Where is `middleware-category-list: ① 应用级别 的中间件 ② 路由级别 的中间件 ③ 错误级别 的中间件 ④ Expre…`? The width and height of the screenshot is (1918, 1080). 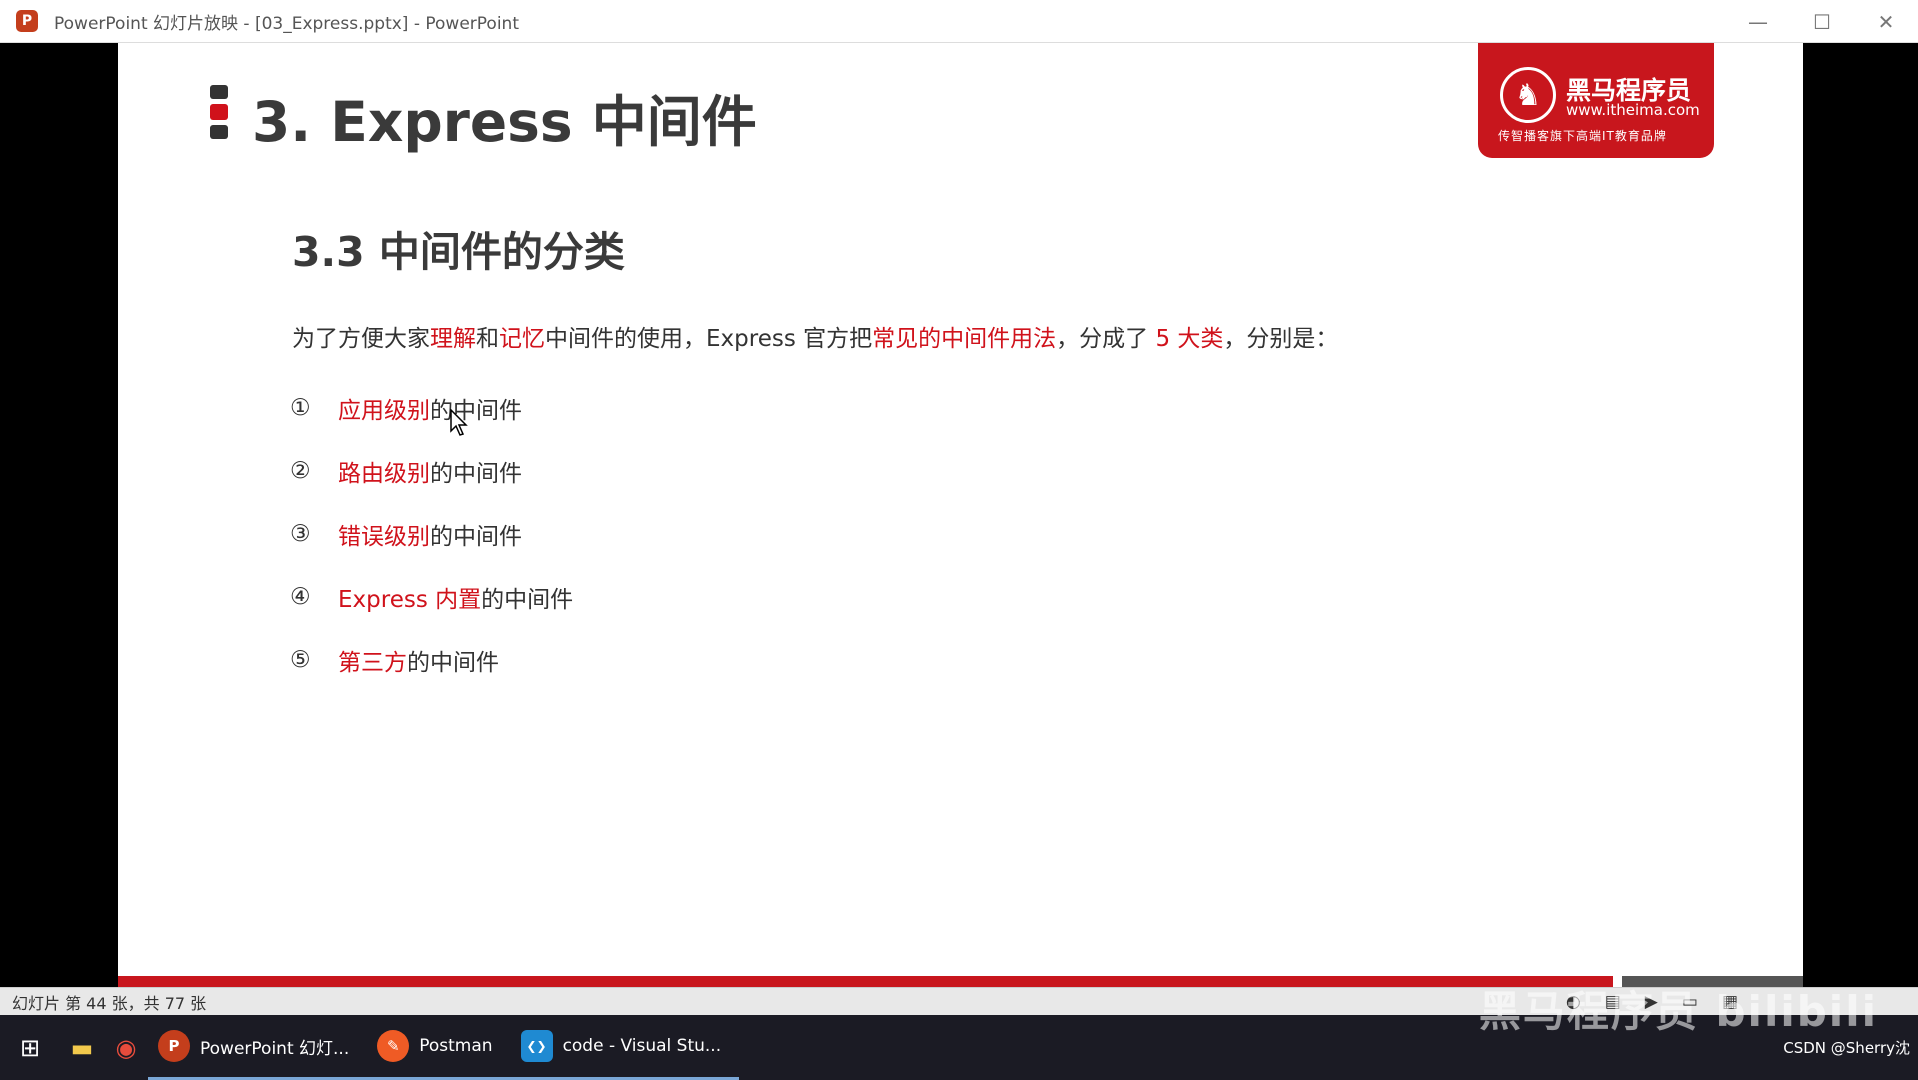 middleware-category-list: ① 应用级别 的中间件 ② 路由级别 的中间件 ③ 错误级别 的中间件 ④ Expre… is located at coordinates (431, 533).